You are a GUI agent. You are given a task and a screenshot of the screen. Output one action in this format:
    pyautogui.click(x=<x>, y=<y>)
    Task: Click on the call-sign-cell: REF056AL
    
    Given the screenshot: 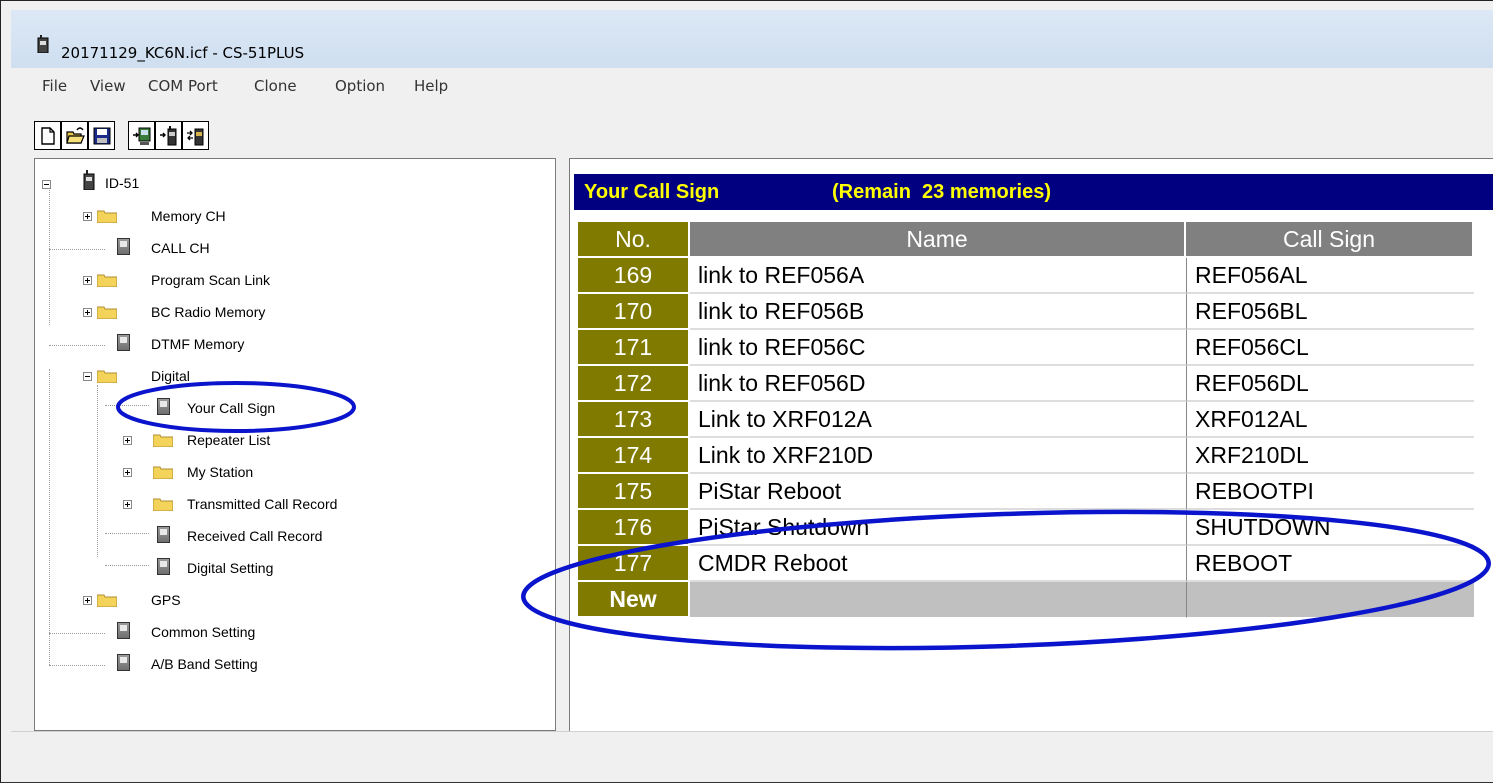 What is the action you would take?
    pyautogui.click(x=1330, y=276)
    